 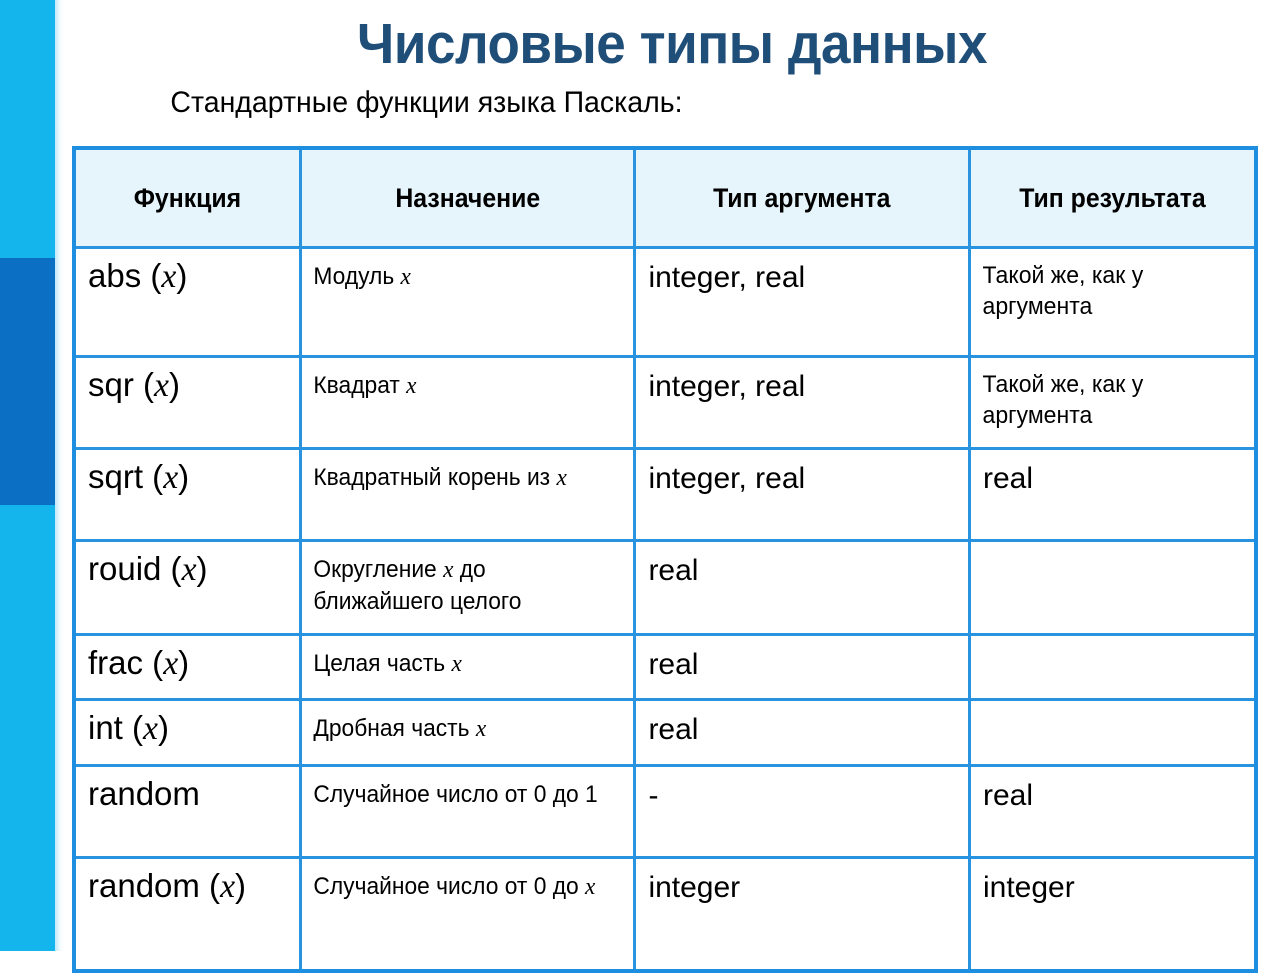 What do you see at coordinates (672, 44) in the screenshot?
I see `page-title: Числовые типы данных` at bounding box center [672, 44].